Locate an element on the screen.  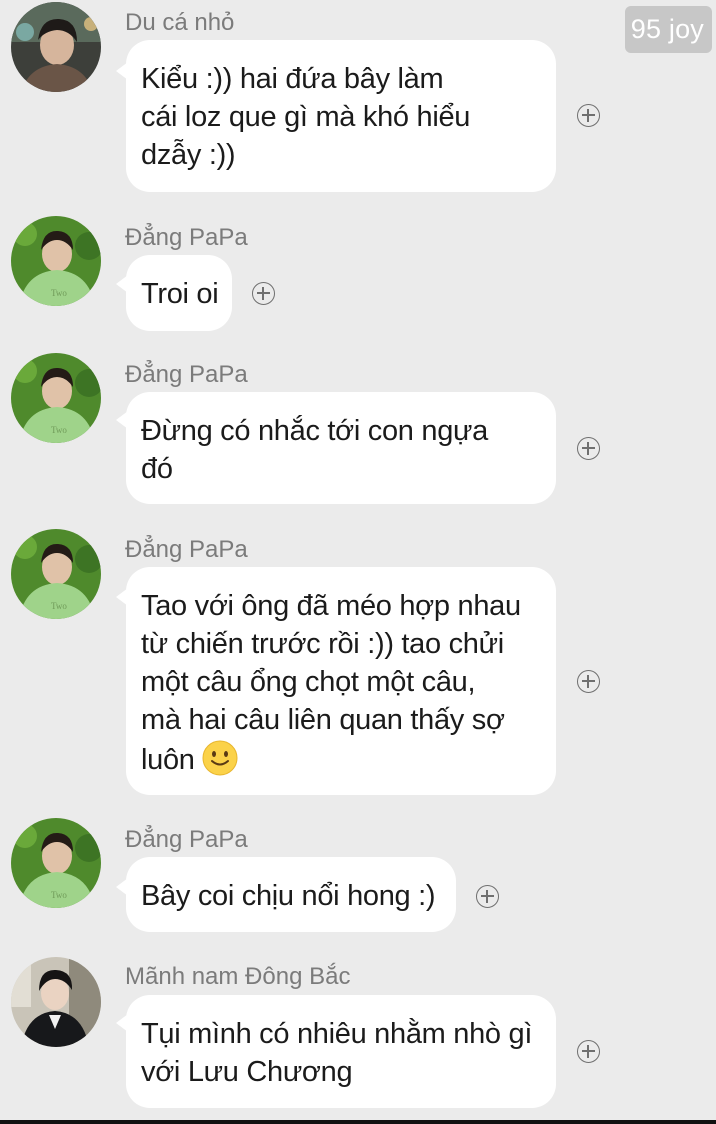
message-line: từ chiến trước rồi :)) tao chửi is located at coordinates (322, 644).